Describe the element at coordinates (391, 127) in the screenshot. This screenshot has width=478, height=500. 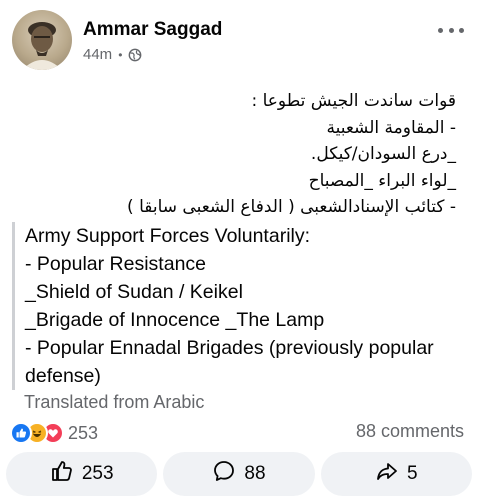
I see `arabic-line: - المقاومة الشعبية` at that location.